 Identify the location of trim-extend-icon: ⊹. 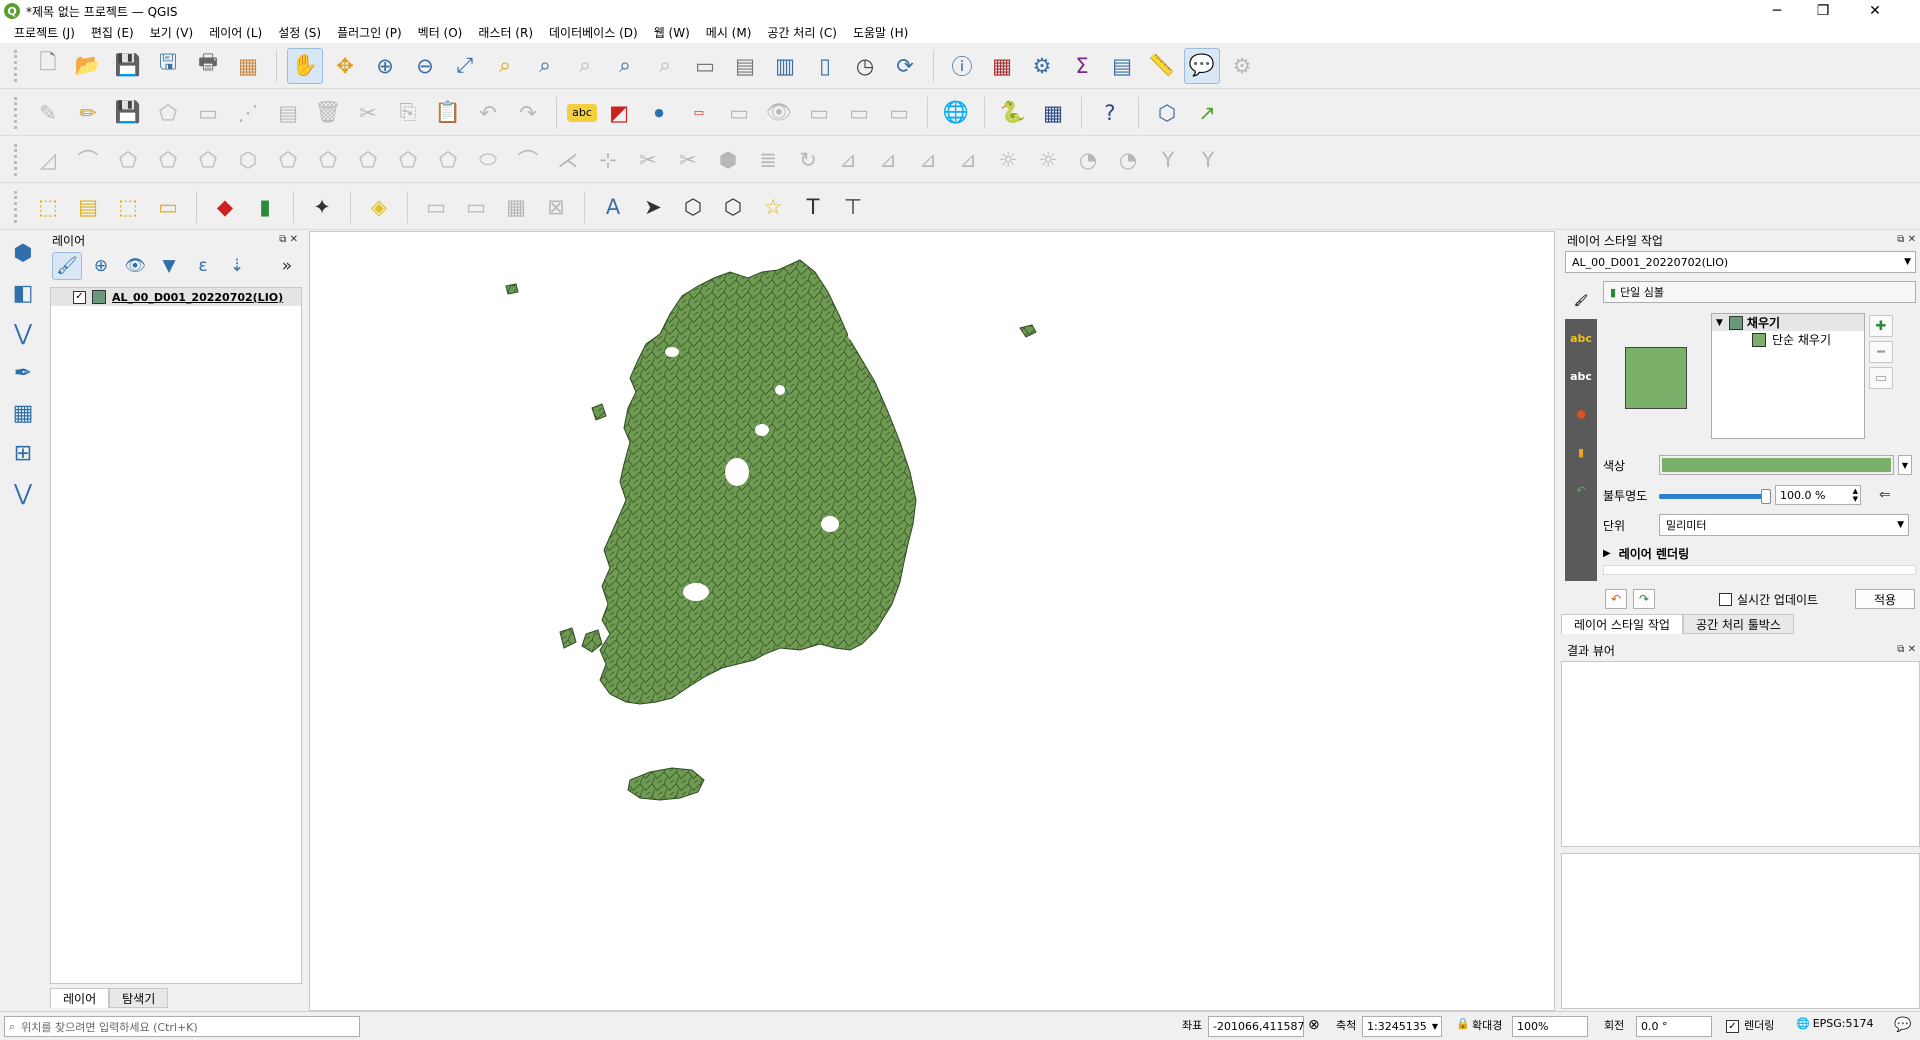
(608, 160).